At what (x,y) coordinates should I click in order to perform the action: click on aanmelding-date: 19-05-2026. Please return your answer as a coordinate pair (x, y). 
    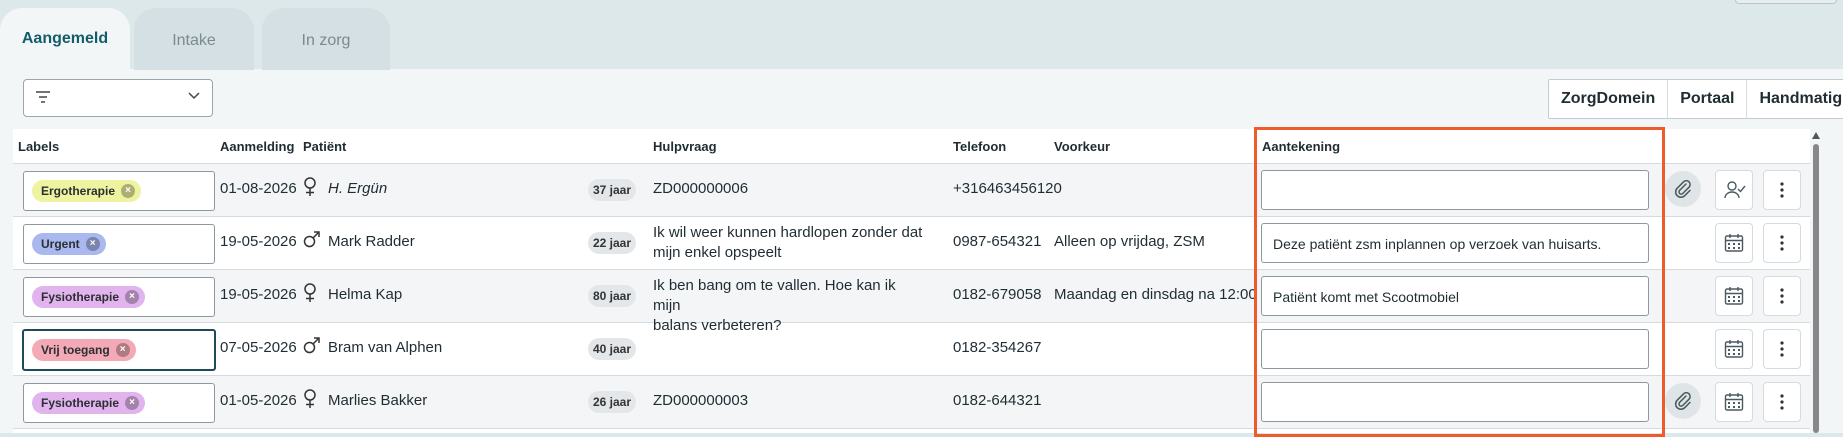
    Looking at the image, I should click on (258, 241).